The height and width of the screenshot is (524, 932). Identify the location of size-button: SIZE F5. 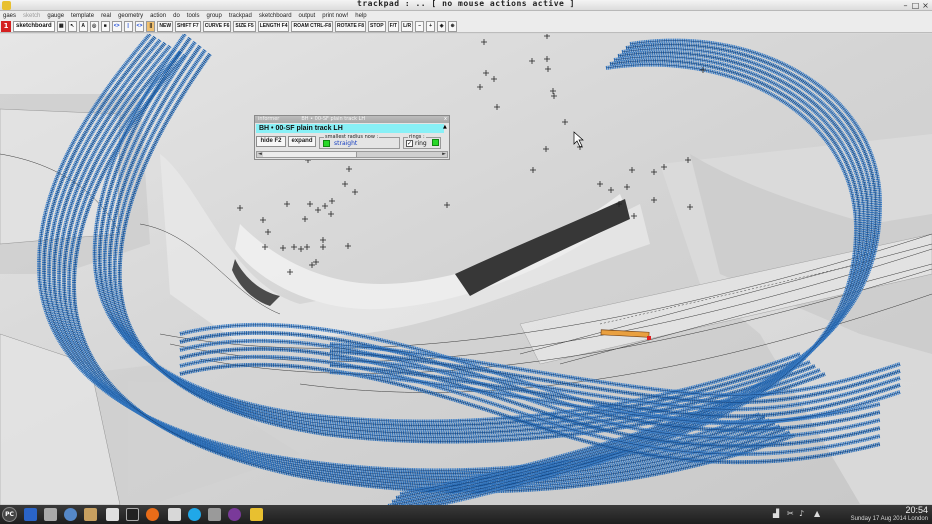
(244, 26).